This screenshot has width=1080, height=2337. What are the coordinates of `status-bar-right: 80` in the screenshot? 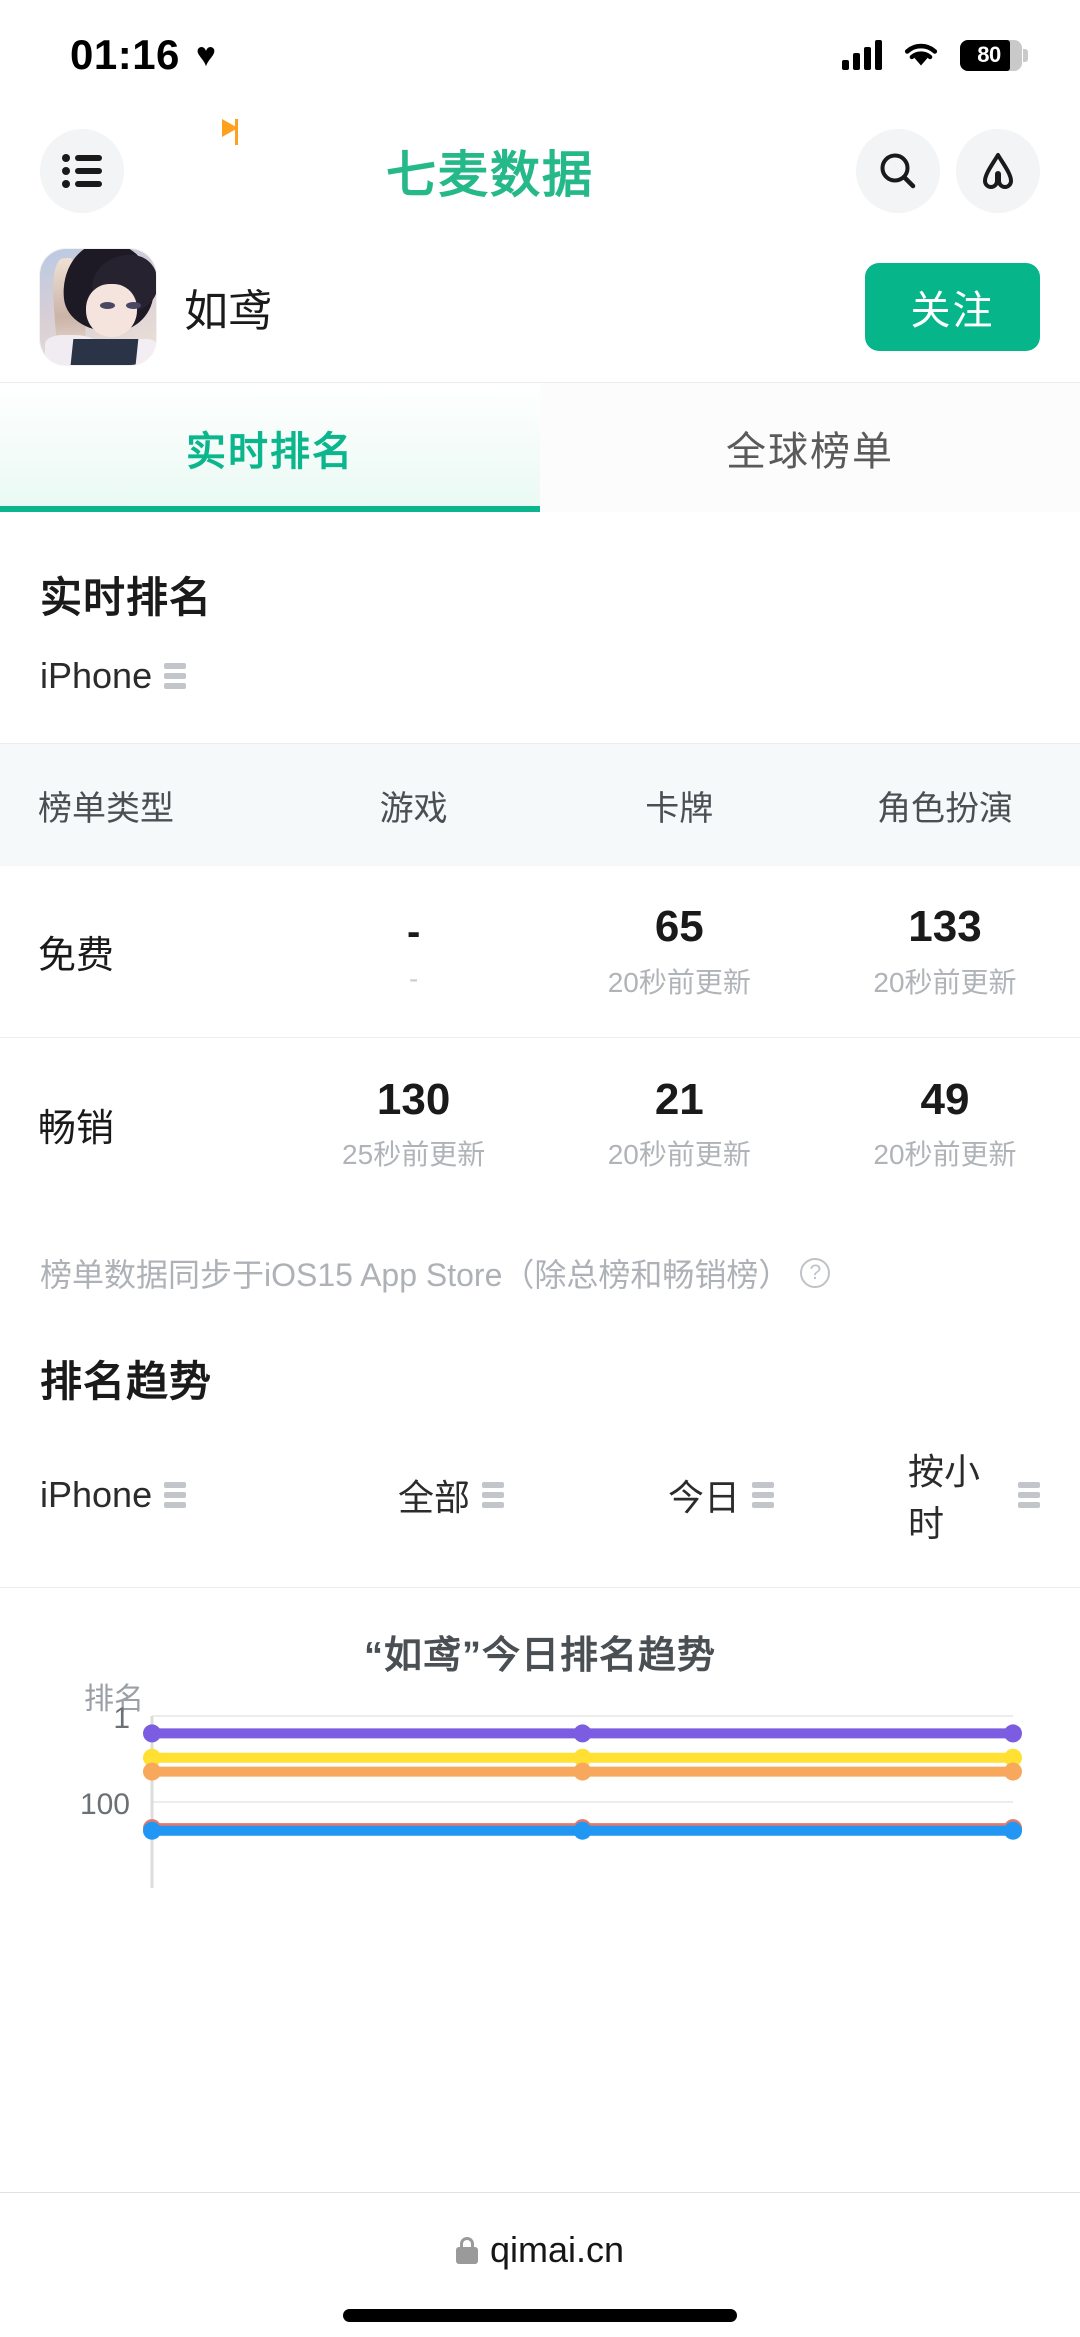 It's located at (935, 55).